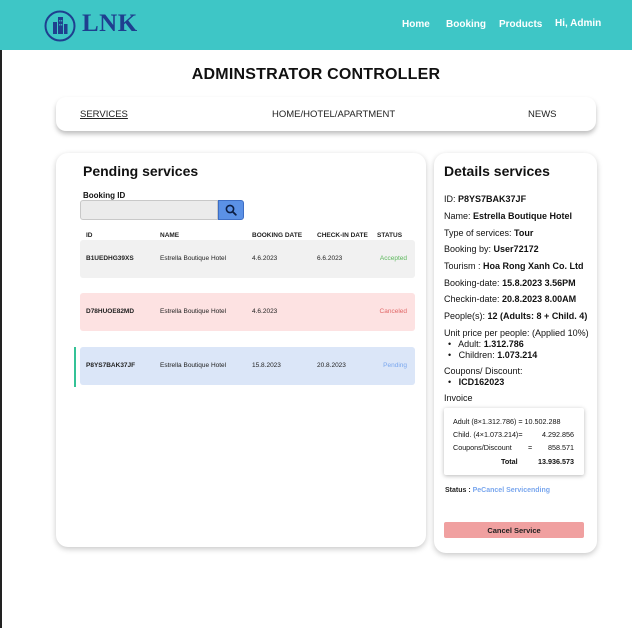 This screenshot has width=632, height=628. Describe the element at coordinates (331, 365) in the screenshot. I see `row-checkin-date: 20.8.2023` at that location.